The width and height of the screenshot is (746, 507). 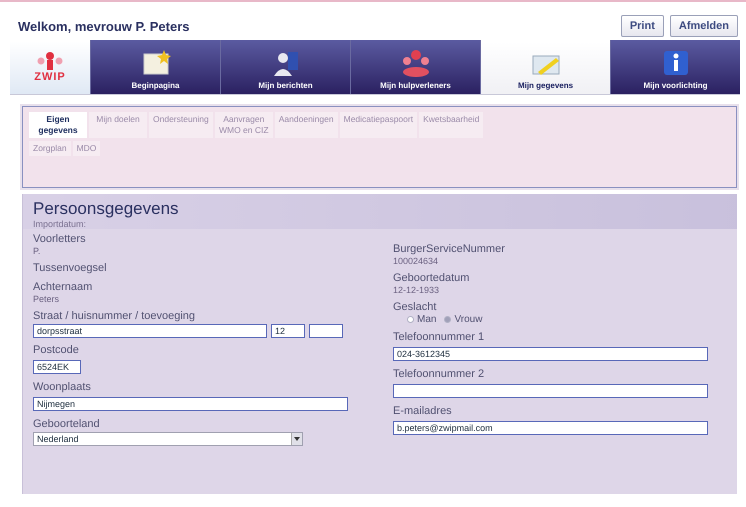 I want to click on nav-tab: Mijn berichten, so click(x=285, y=67).